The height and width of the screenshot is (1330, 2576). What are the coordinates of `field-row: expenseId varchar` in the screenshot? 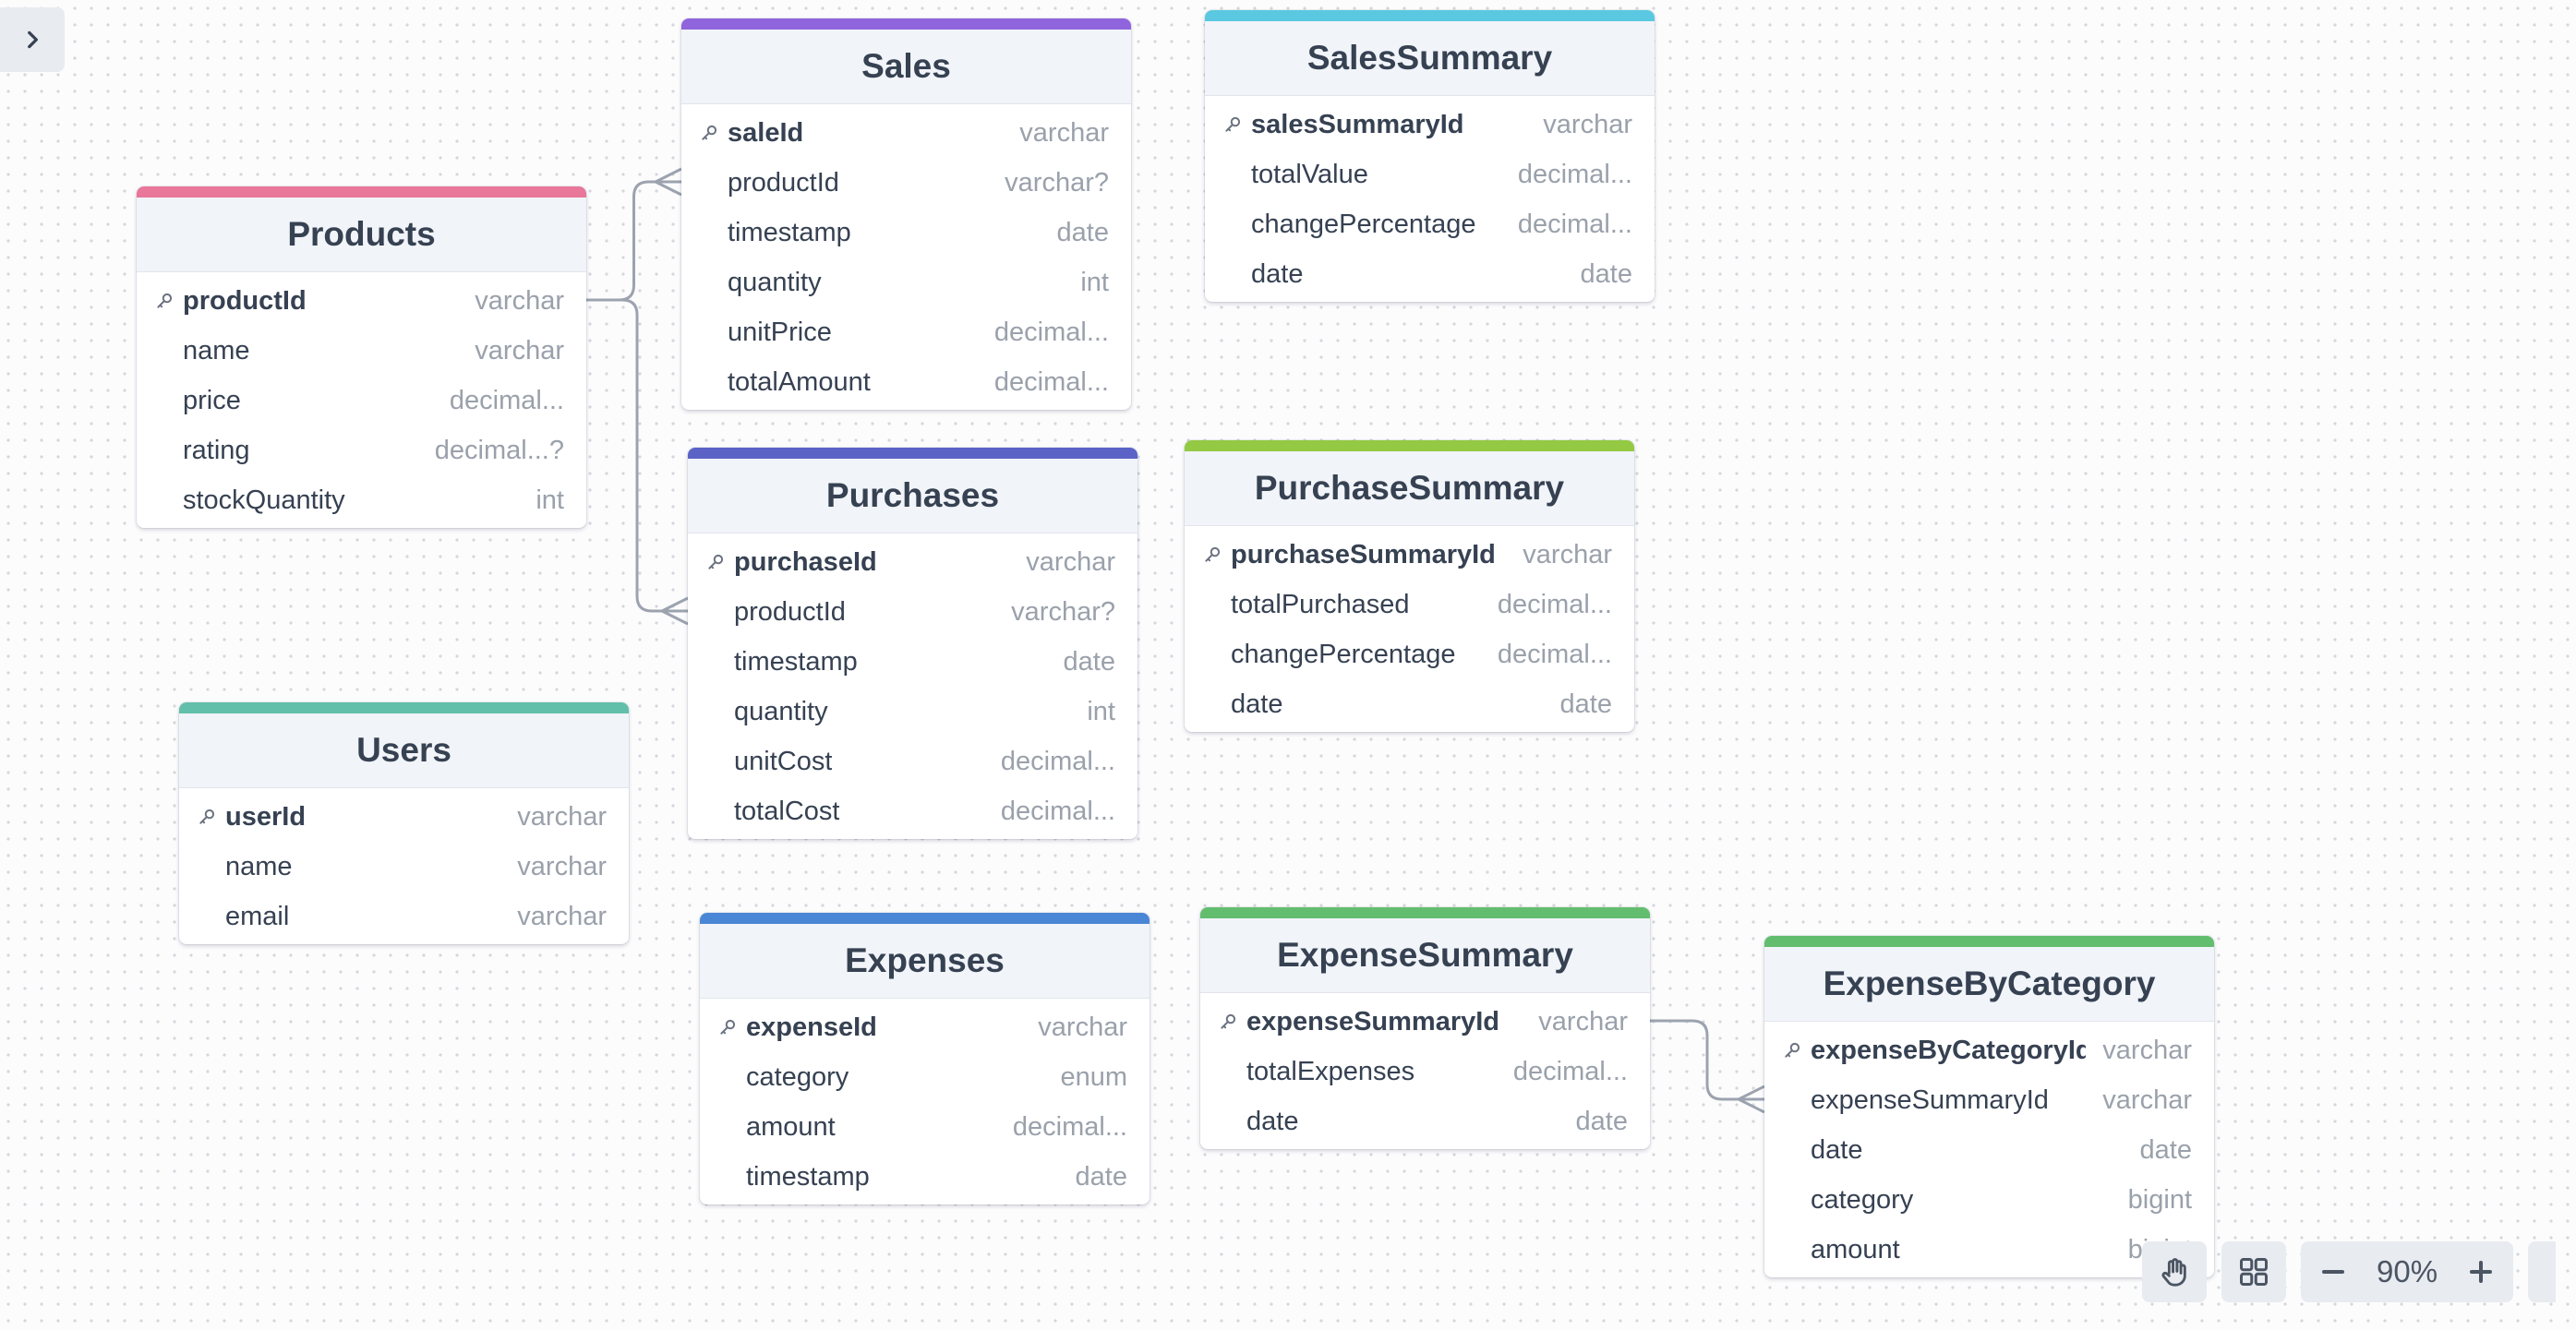 It's located at (925, 1027).